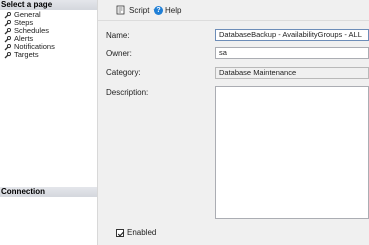 This screenshot has width=369, height=245. I want to click on owner-field: sa, so click(292, 53).